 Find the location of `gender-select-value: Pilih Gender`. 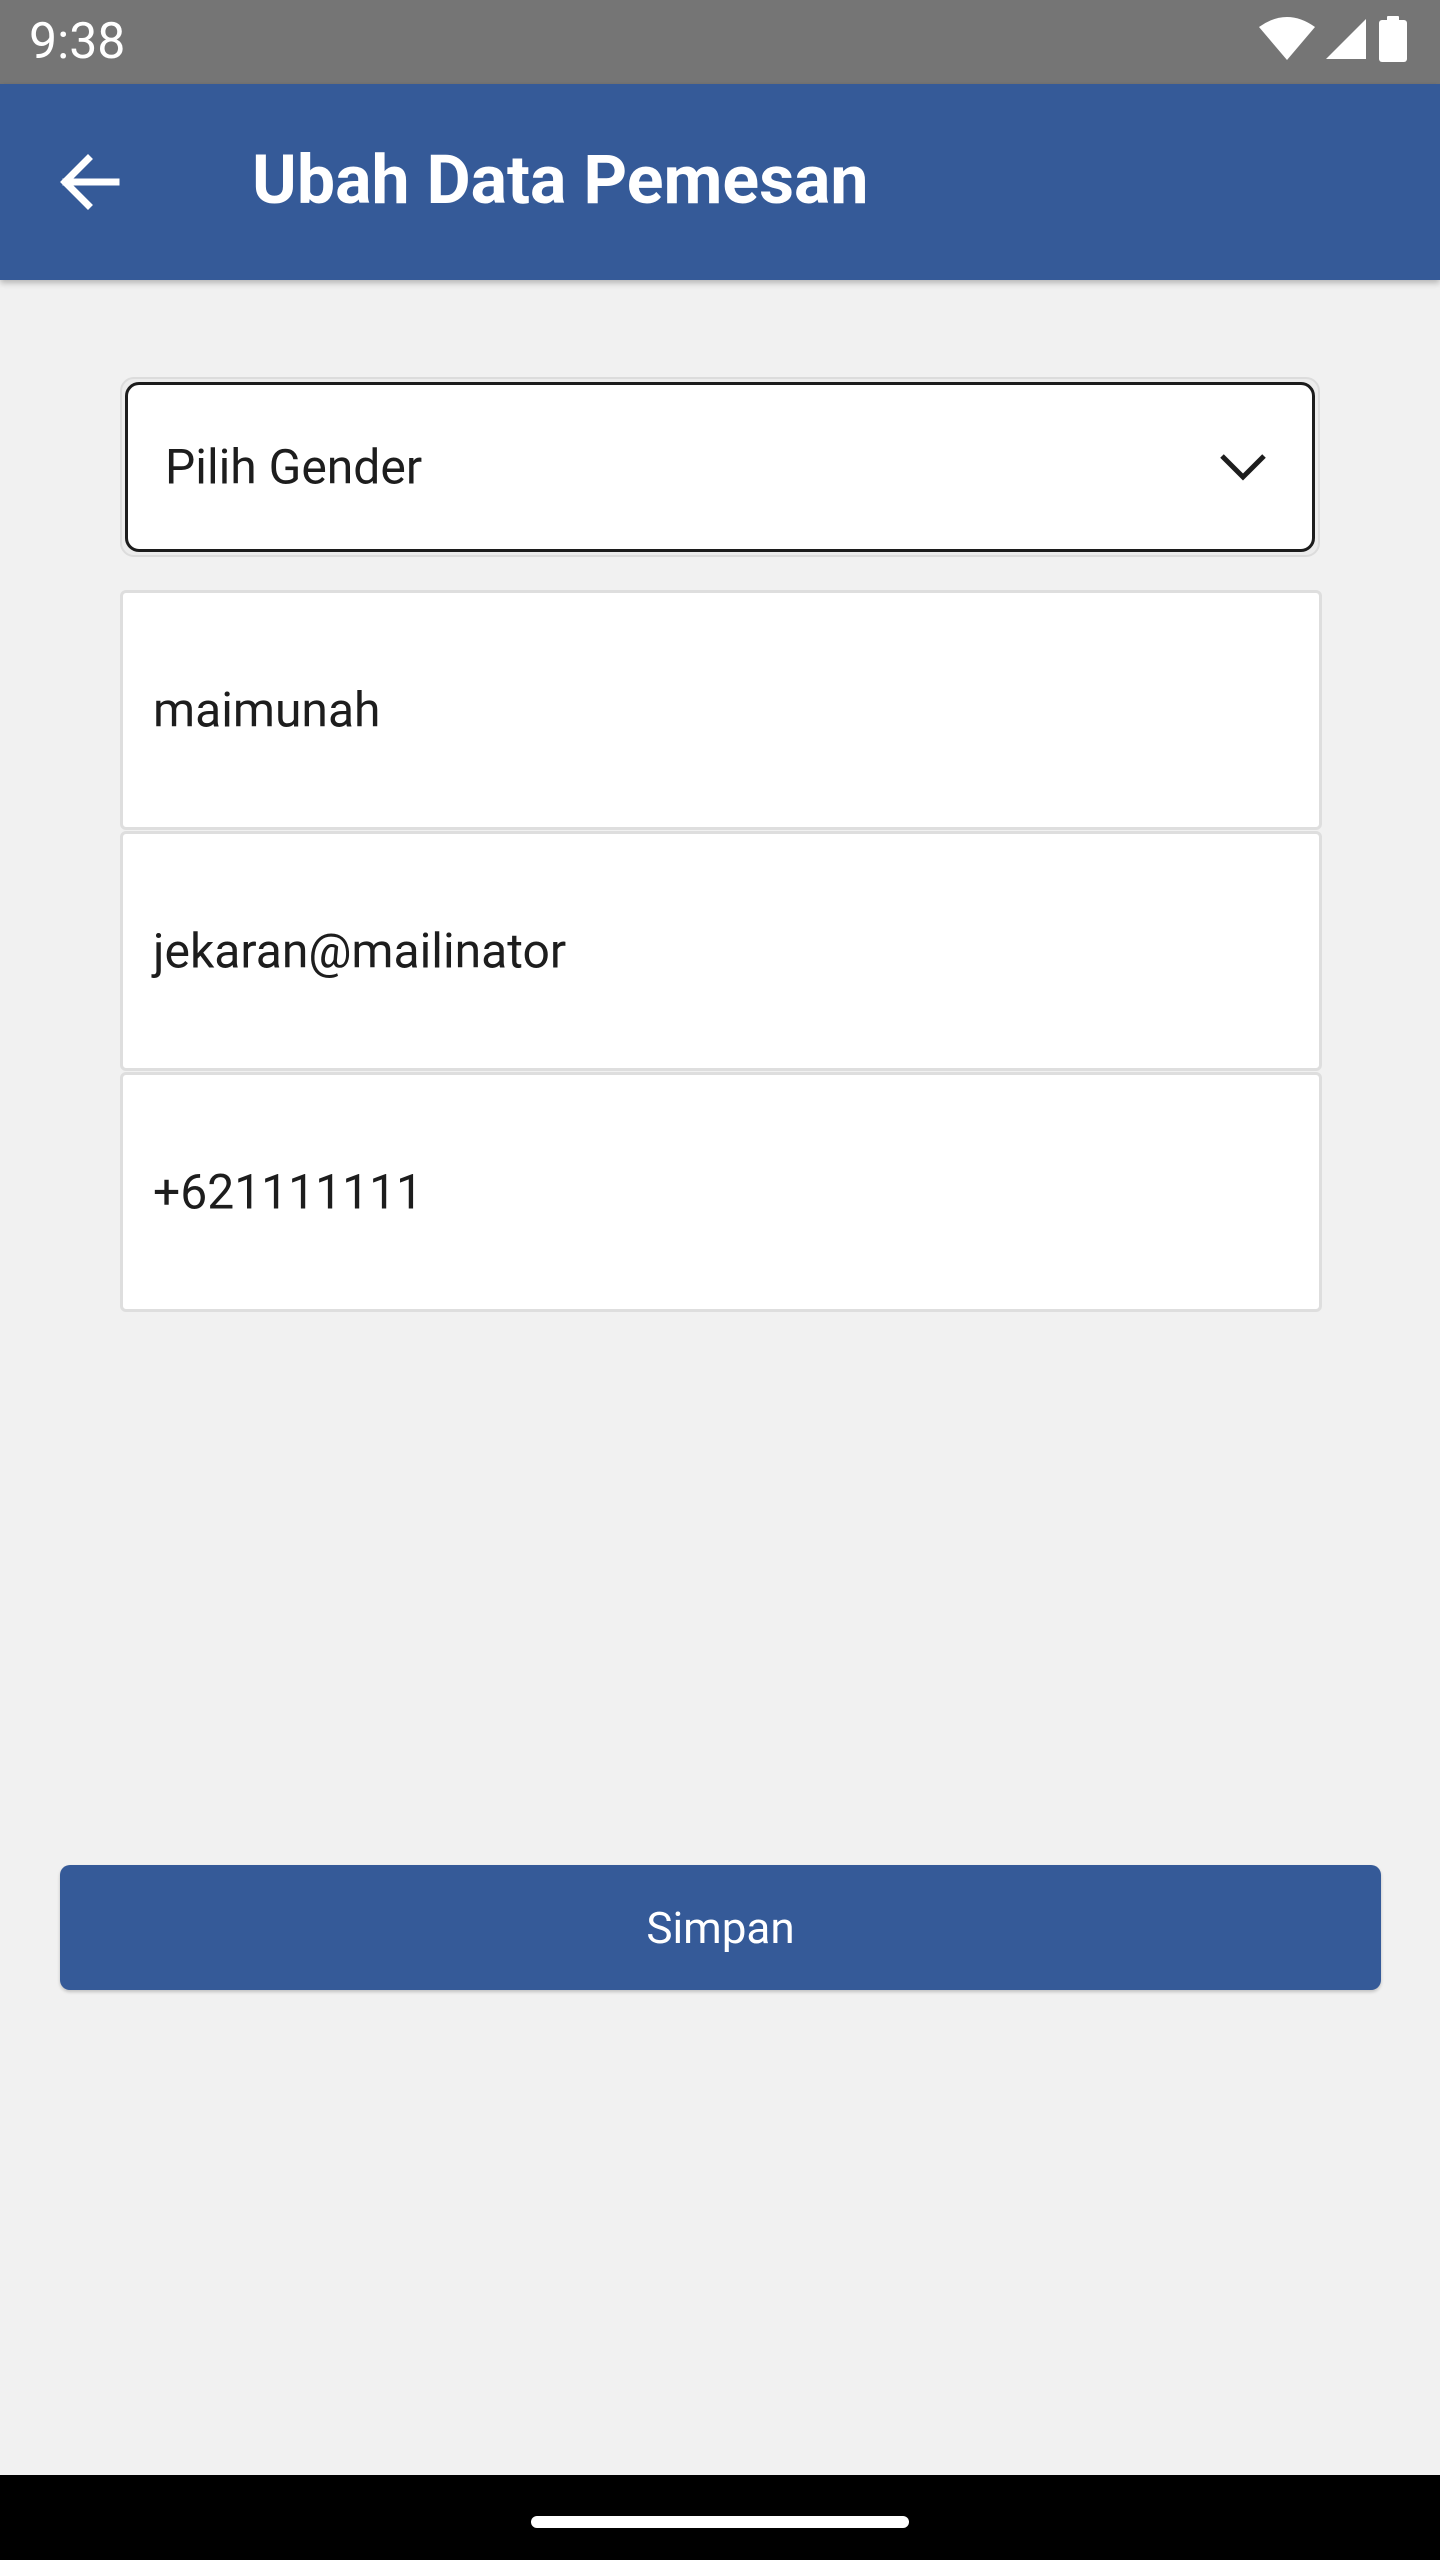

gender-select-value: Pilih Gender is located at coordinates (294, 467).